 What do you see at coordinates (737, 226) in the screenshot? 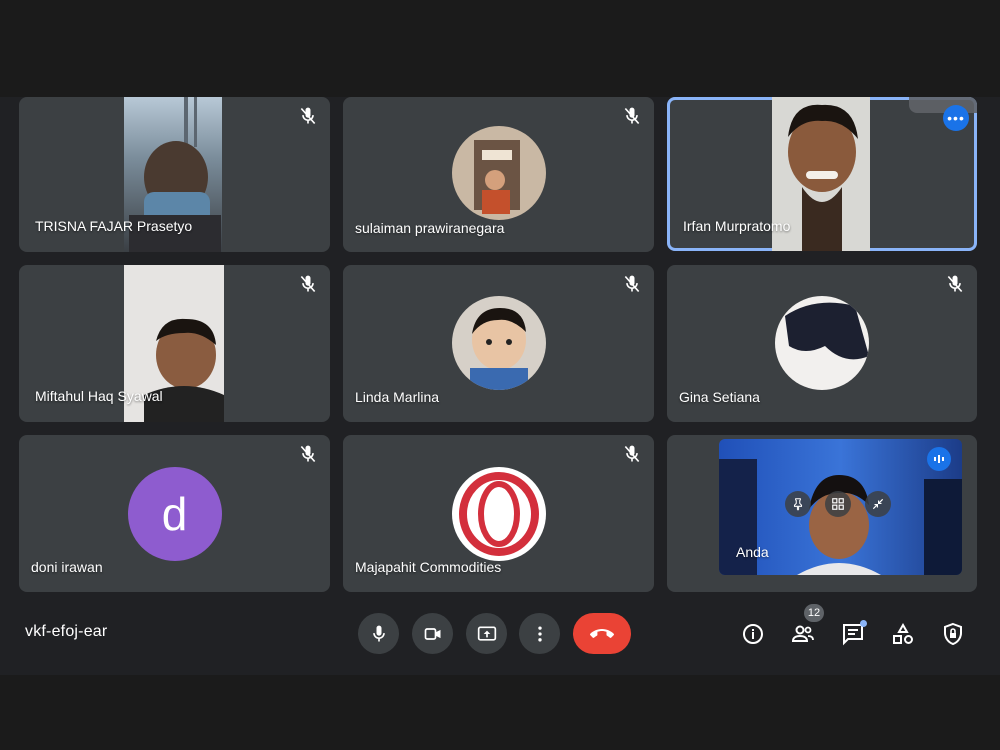
I see `participant-name: Irfan Murpratomo` at bounding box center [737, 226].